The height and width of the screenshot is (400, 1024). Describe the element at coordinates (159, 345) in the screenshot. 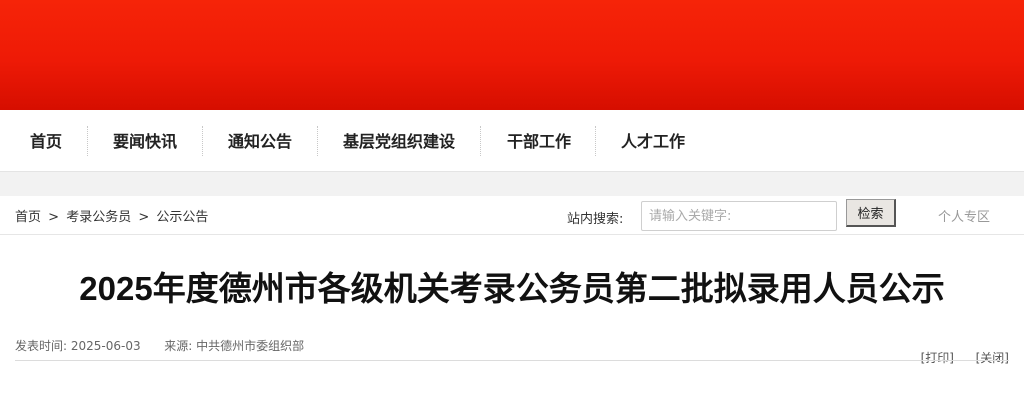

I see `article-meta: 发表时间: 2025-06-03 来源: 中共德州市委组织部` at that location.